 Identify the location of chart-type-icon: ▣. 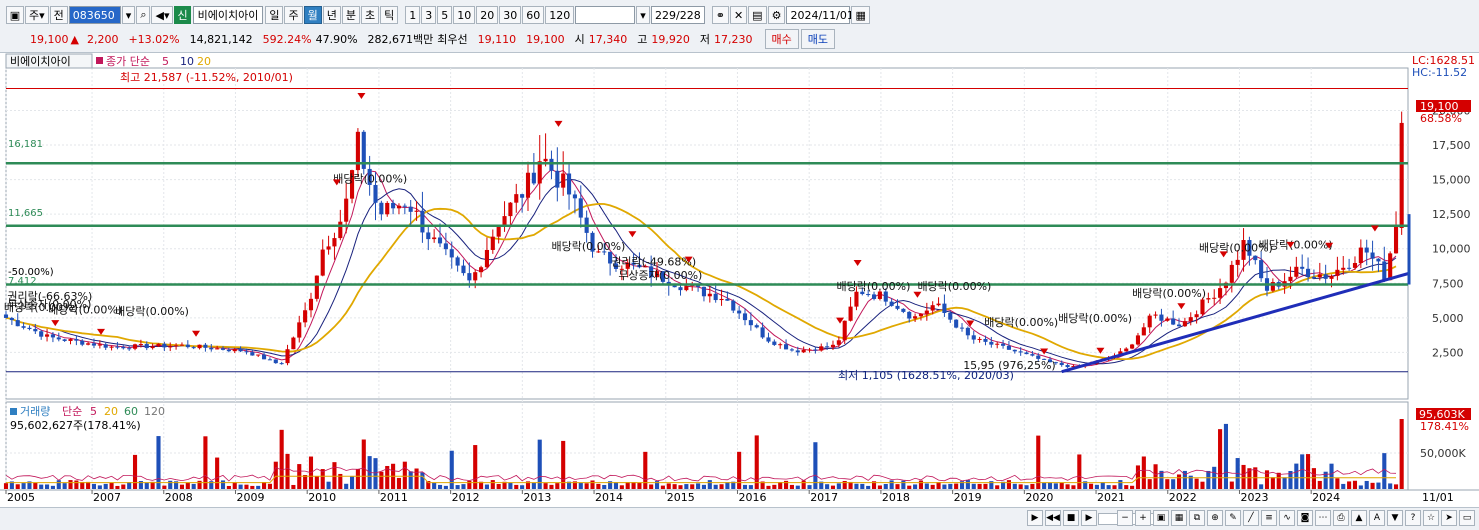
(15, 15).